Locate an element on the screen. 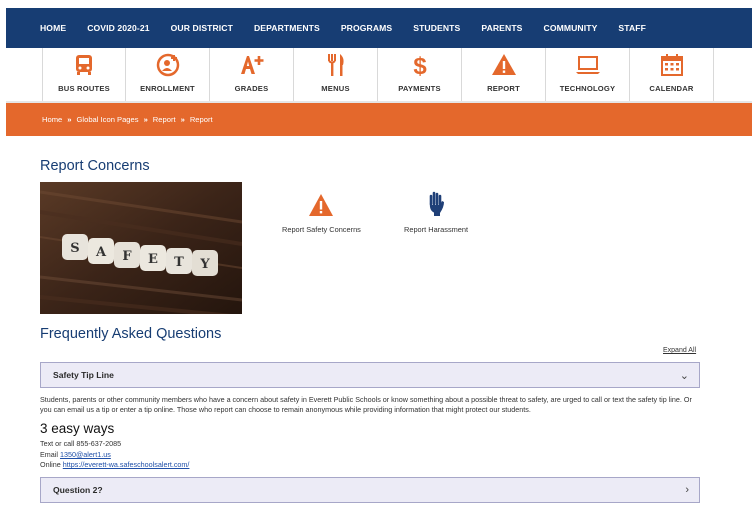  quick-link-label: CALENDAR is located at coordinates (671, 88).